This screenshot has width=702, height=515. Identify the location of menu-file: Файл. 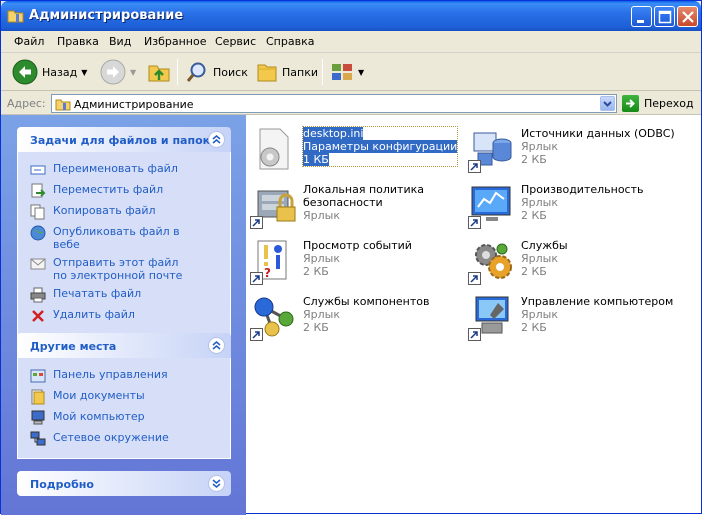
(29, 41).